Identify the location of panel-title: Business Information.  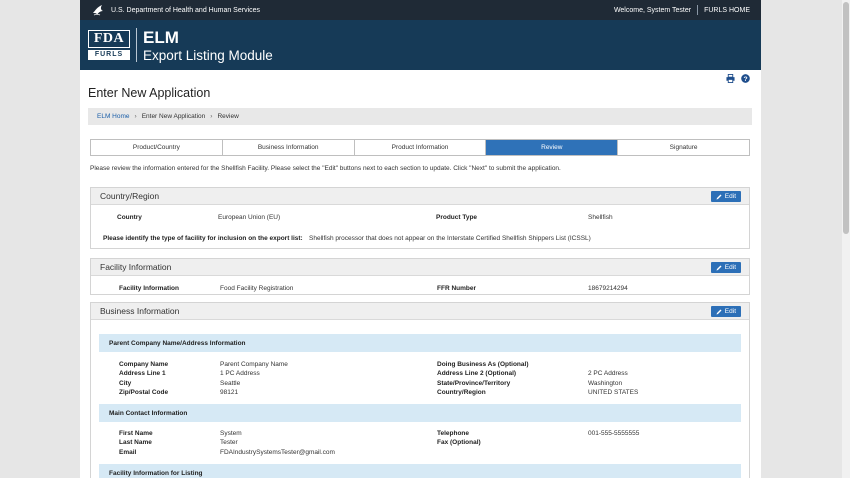
(140, 311).